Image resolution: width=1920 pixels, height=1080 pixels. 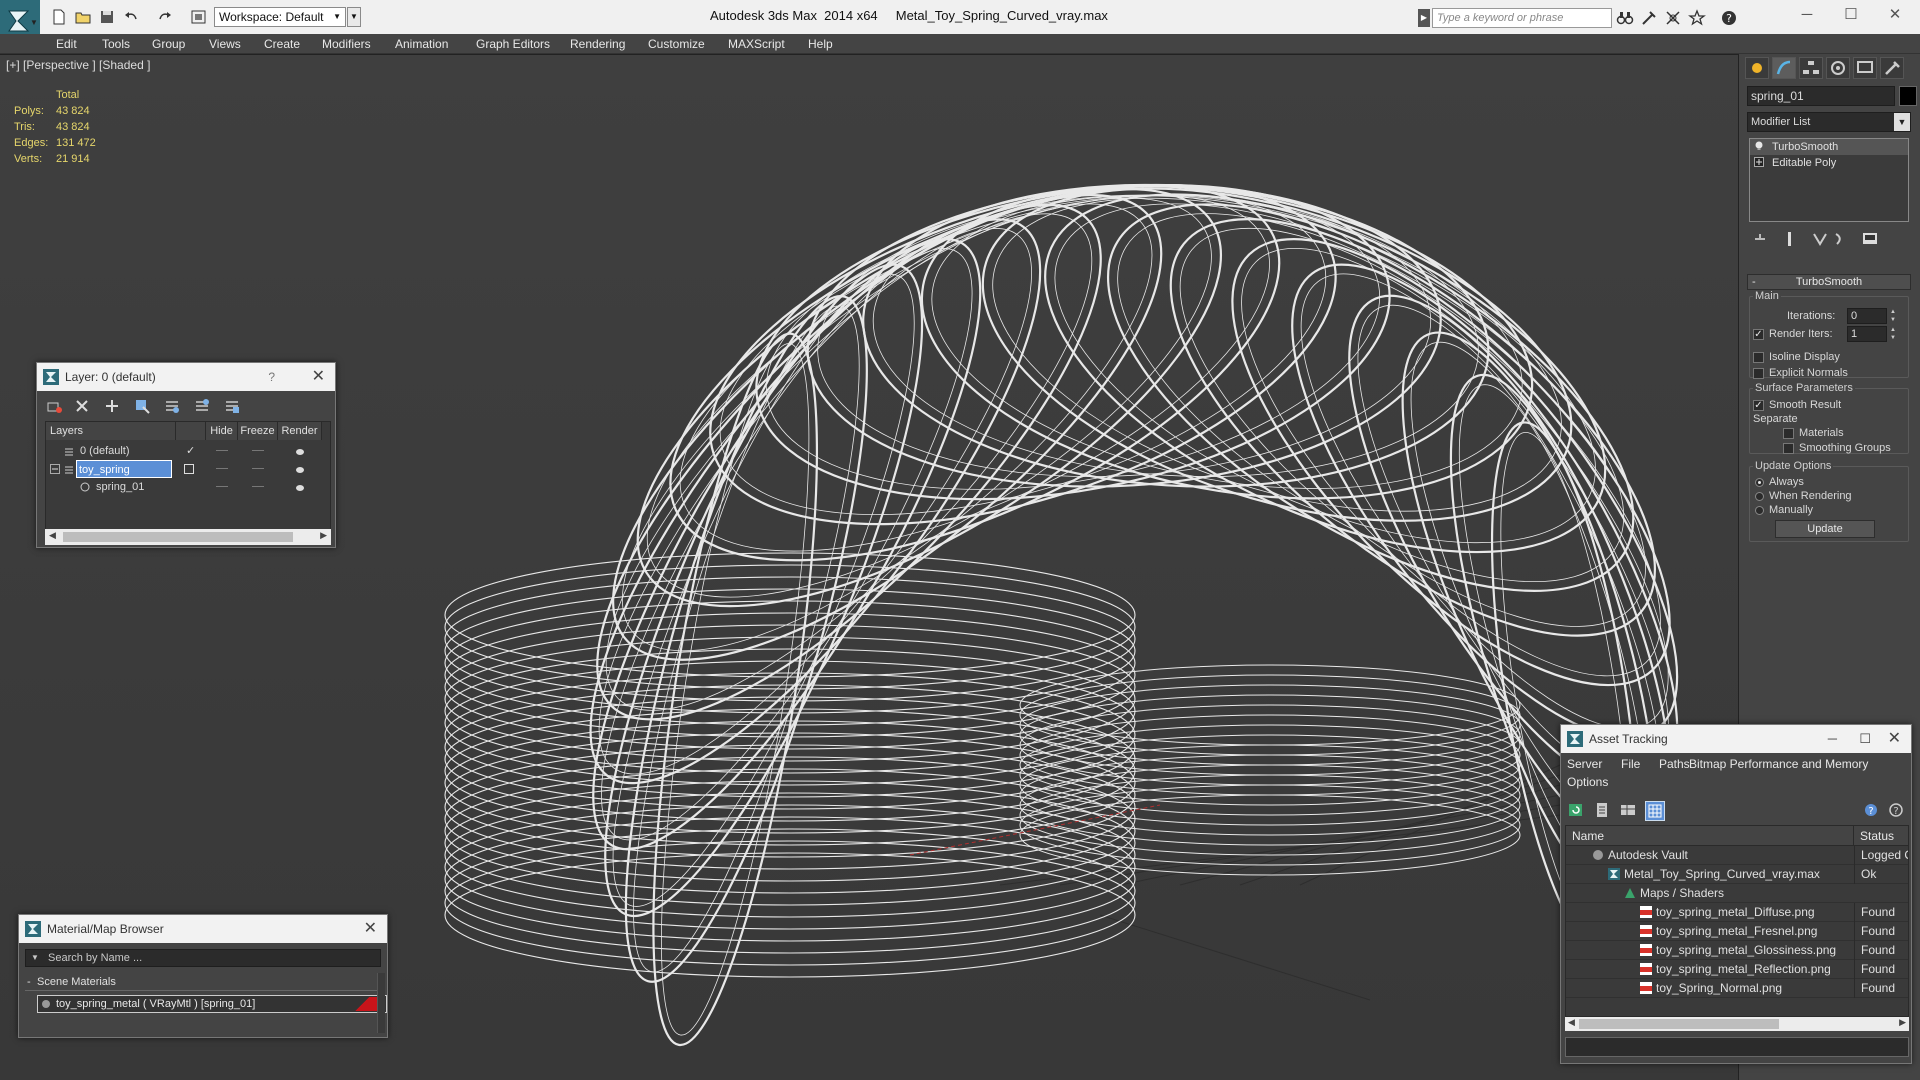 I want to click on freeze-all-layers-icon, so click(x=233, y=407).